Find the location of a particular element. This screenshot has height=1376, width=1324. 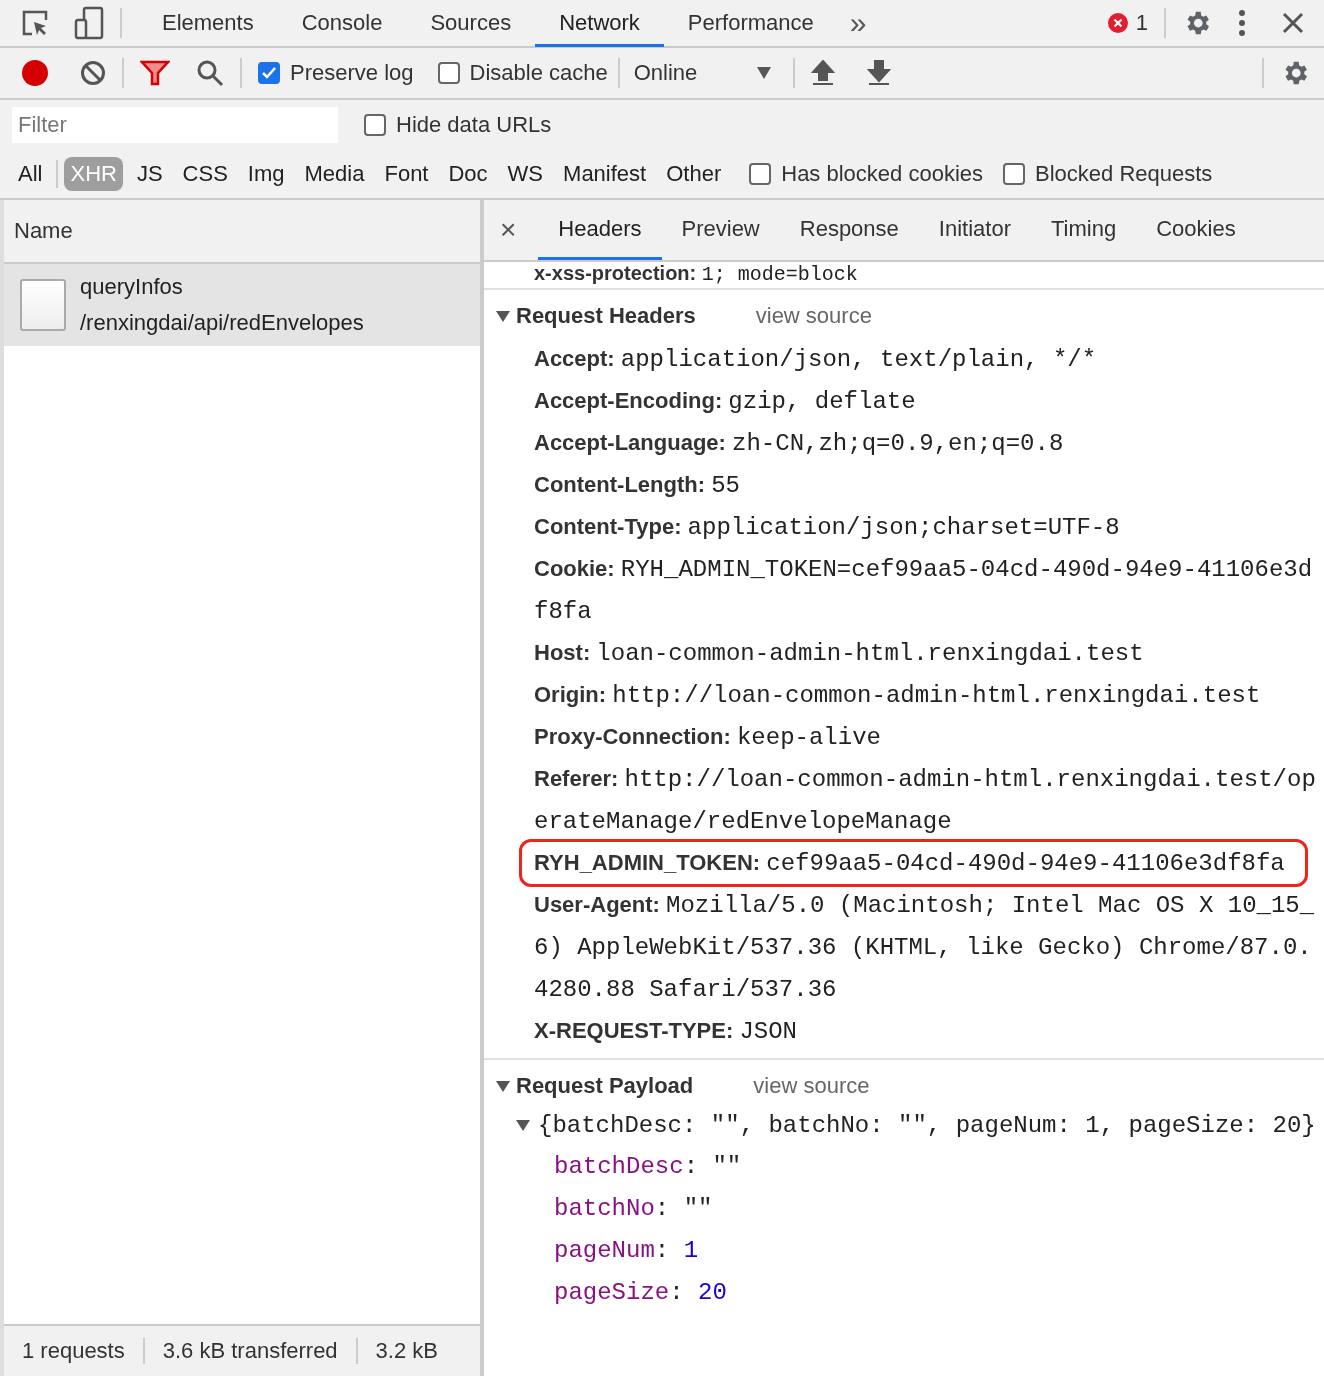

header-line: Accept-Encoding: gzip, deflate is located at coordinates (725, 402).